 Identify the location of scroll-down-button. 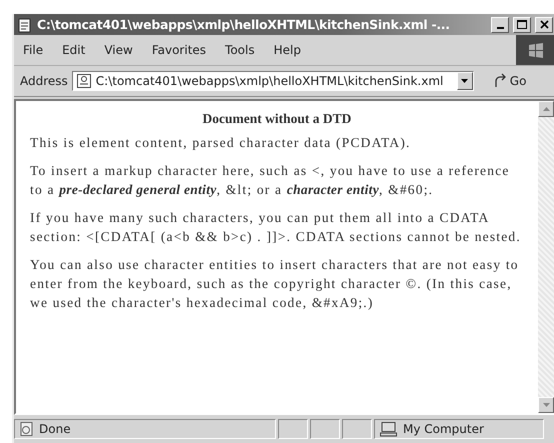
(546, 405).